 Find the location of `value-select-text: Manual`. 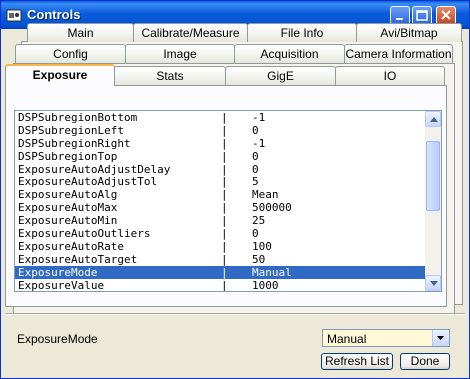

value-select-text: Manual is located at coordinates (347, 339).